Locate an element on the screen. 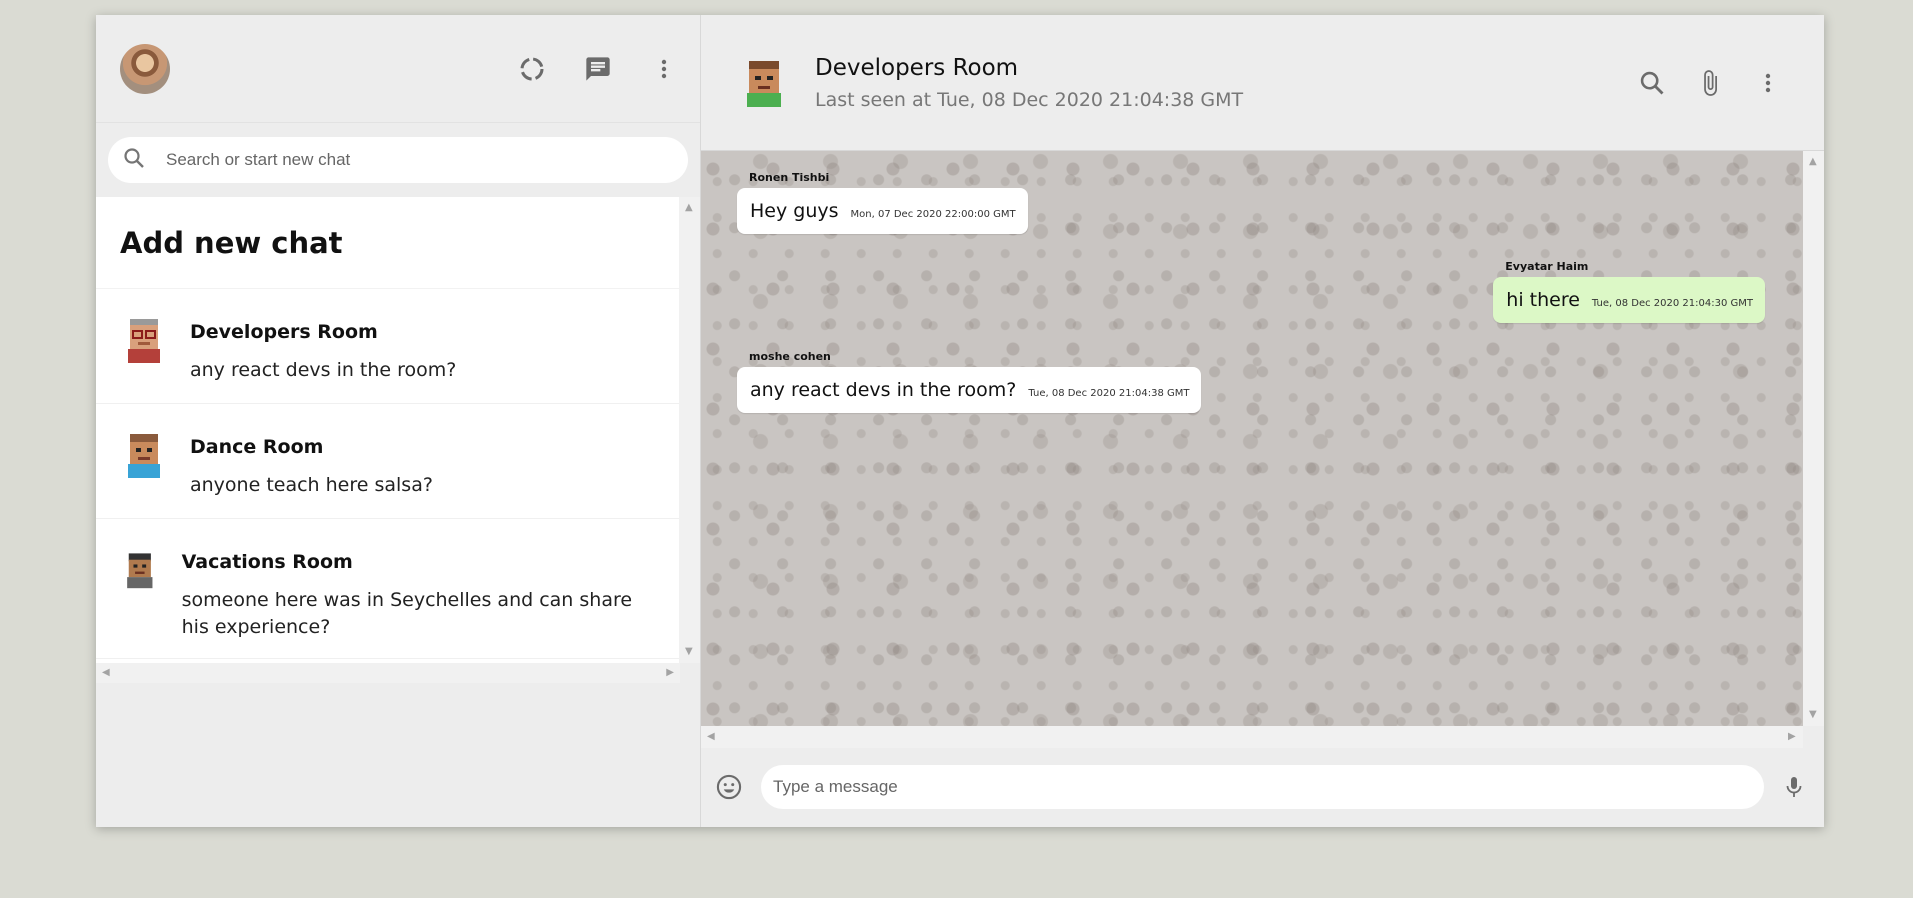  message-sender: moshe cohen is located at coordinates (790, 356).